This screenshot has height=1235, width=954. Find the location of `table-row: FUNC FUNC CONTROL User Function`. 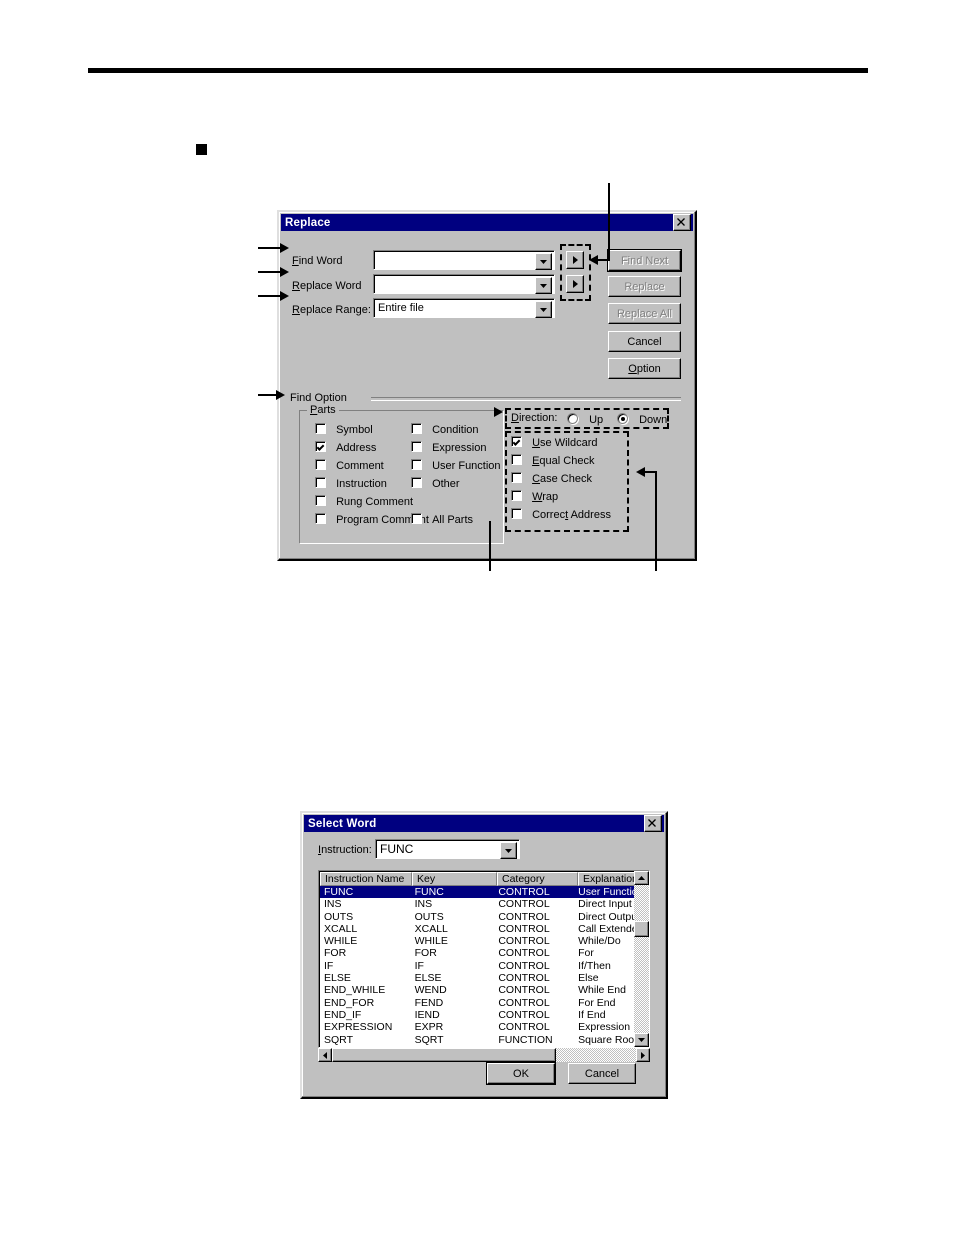

table-row: FUNC FUNC CONTROL User Function is located at coordinates (484, 892).